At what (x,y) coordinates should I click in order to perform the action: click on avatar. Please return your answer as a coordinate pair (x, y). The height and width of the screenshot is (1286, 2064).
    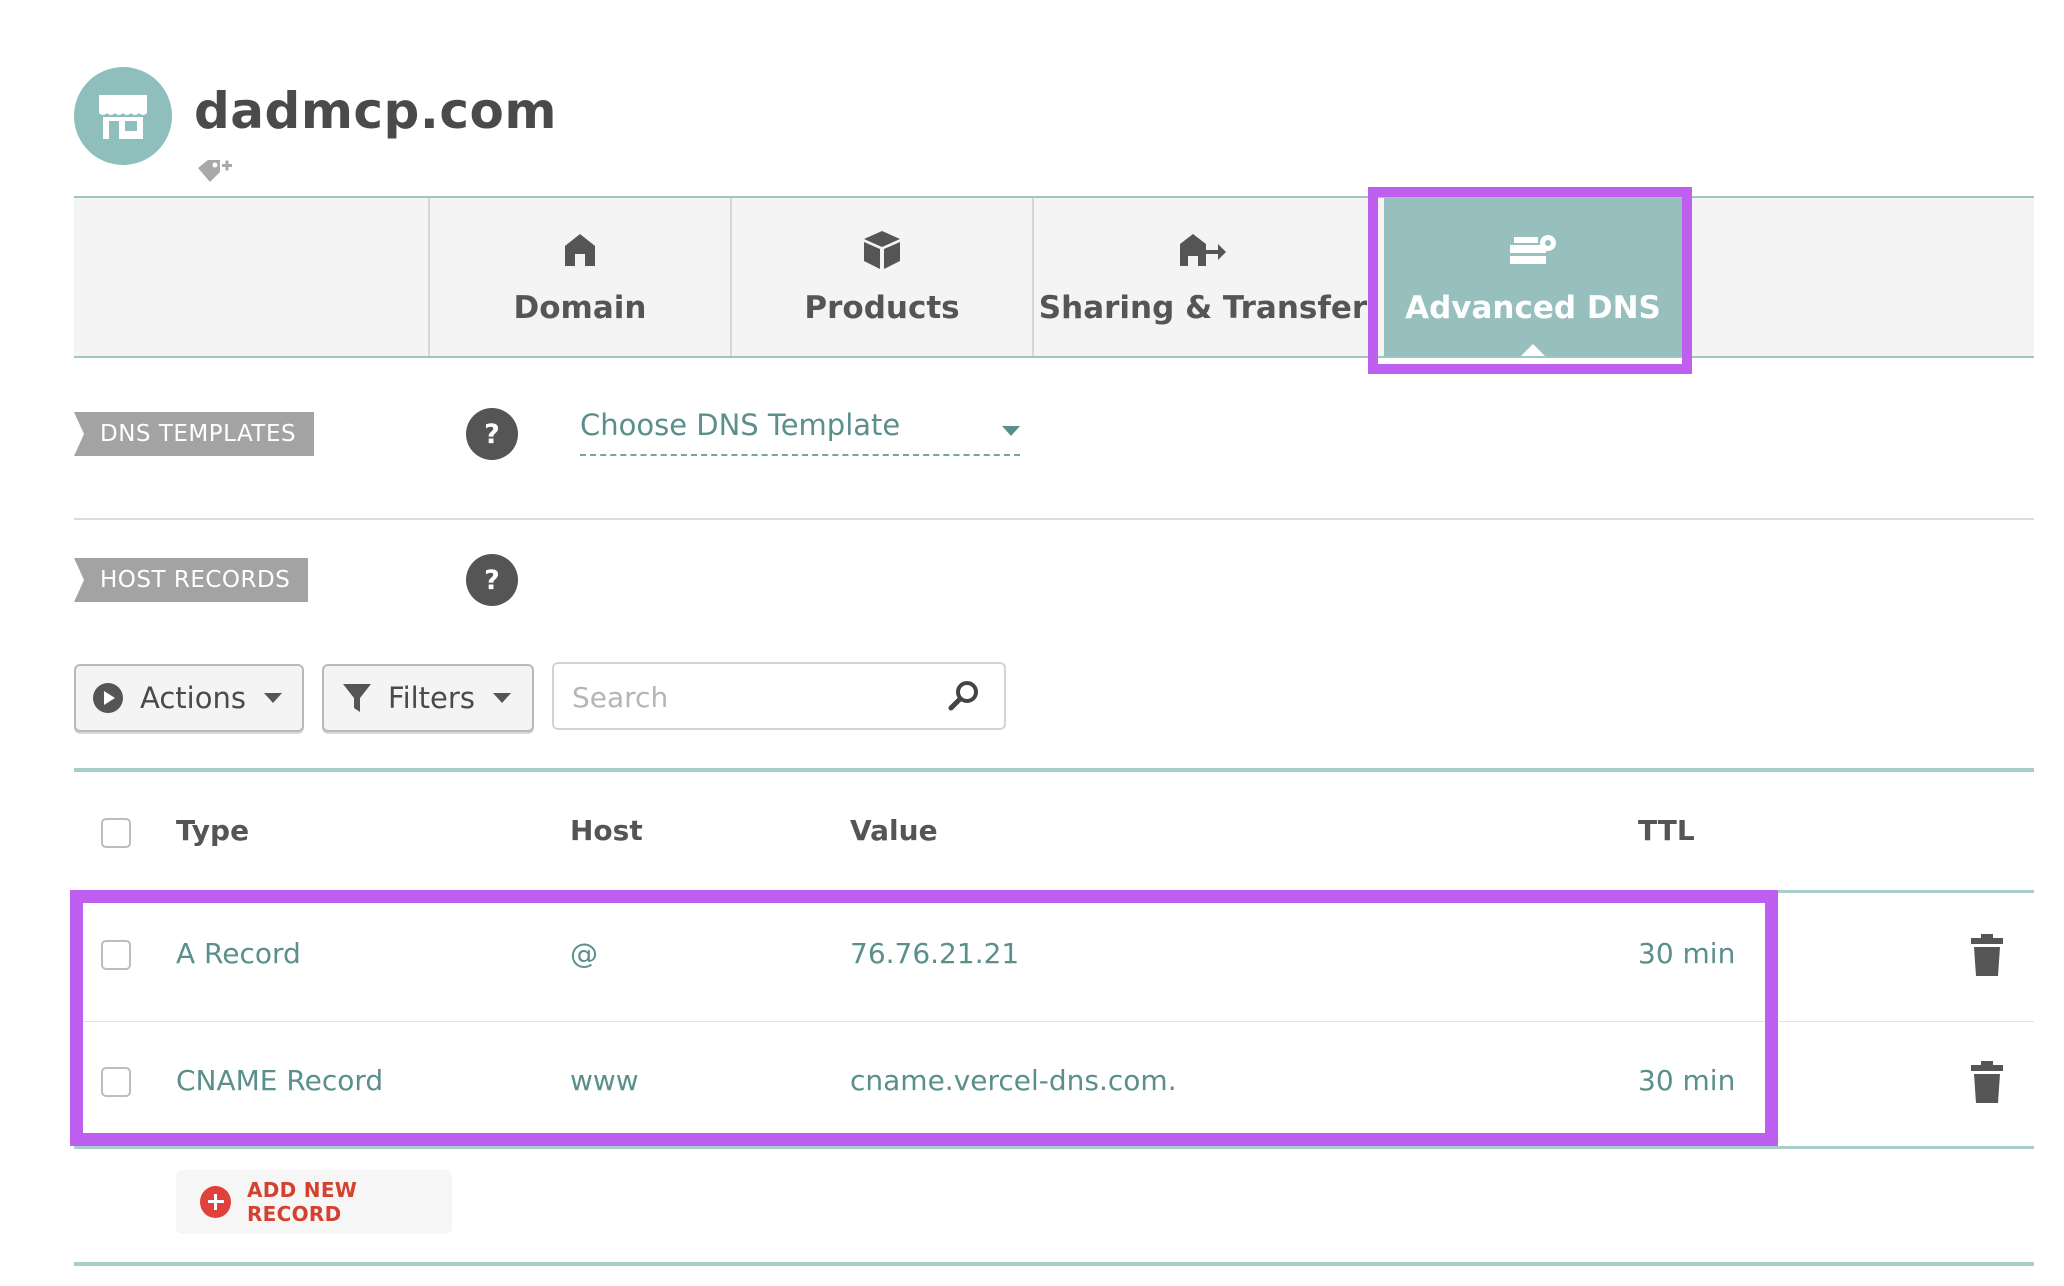
    Looking at the image, I should click on (123, 116).